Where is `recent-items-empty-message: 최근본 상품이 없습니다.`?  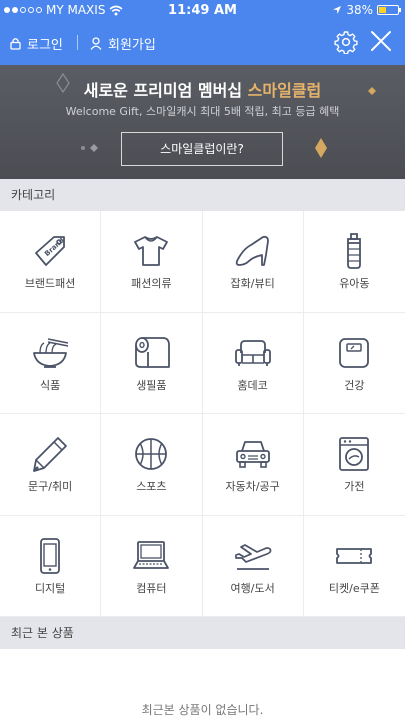
recent-items-empty-message: 최근본 상품이 없습니다. is located at coordinates (202, 710).